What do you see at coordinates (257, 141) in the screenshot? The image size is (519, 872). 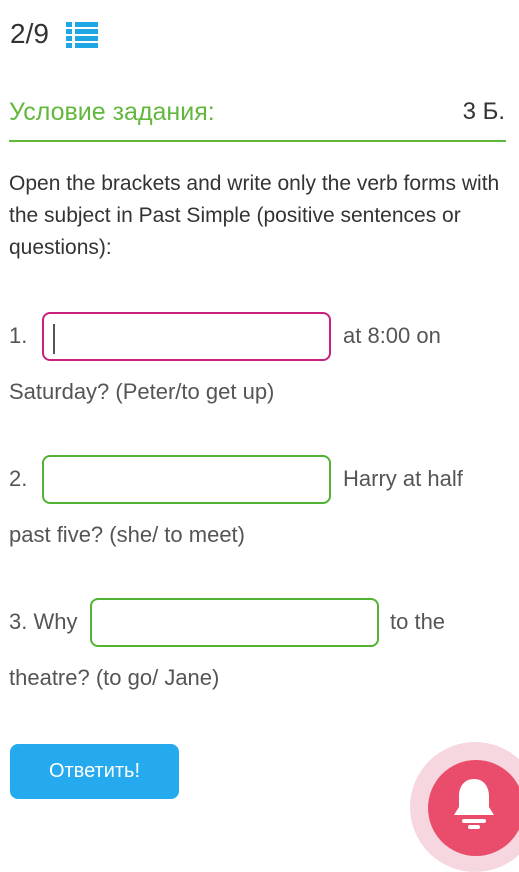 I see `divider` at bounding box center [257, 141].